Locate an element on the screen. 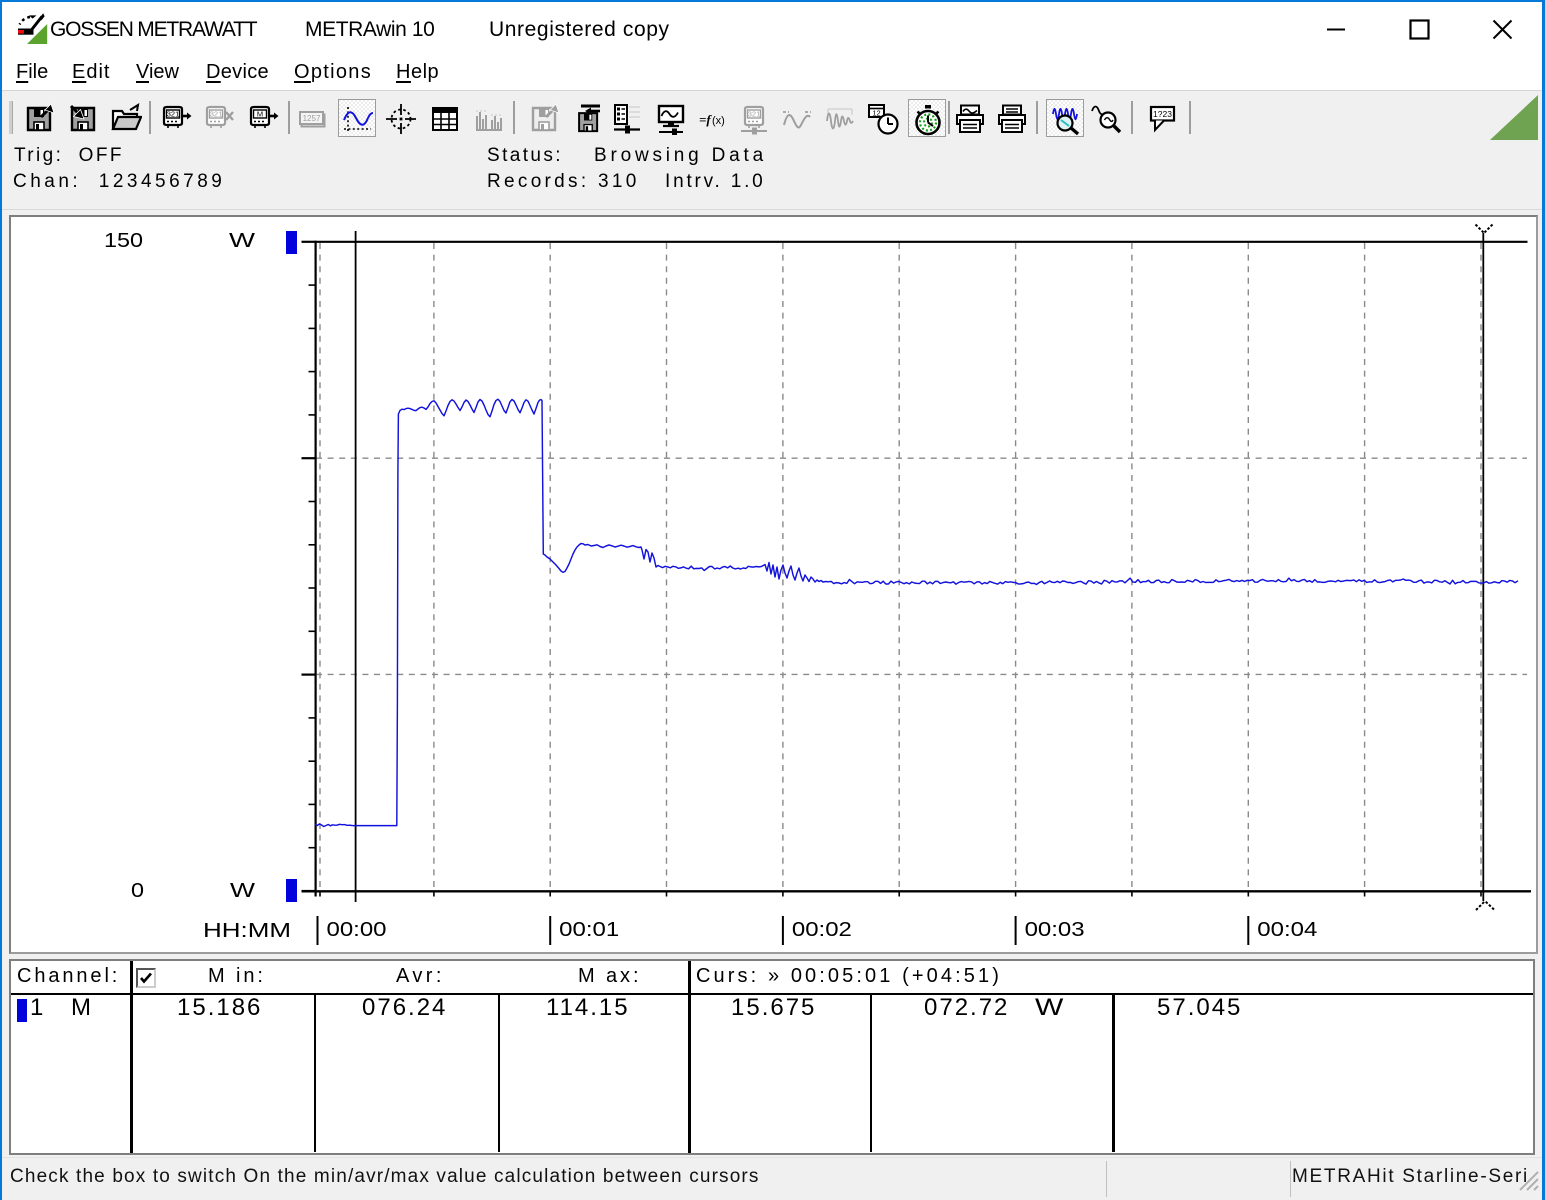  svg-text: 1?23 is located at coordinates (1162, 114).